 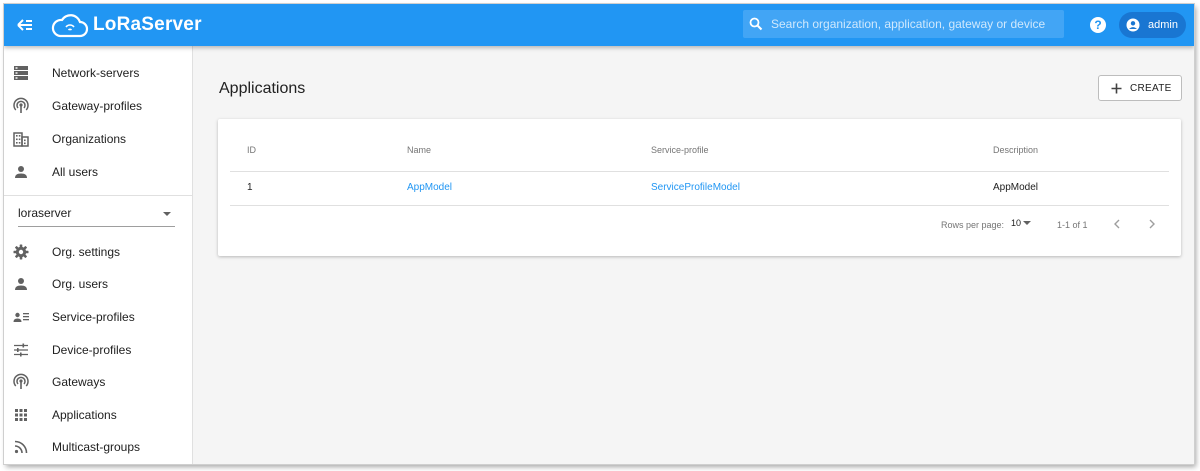 What do you see at coordinates (1016, 187) in the screenshot?
I see `cell-description: AppModel` at bounding box center [1016, 187].